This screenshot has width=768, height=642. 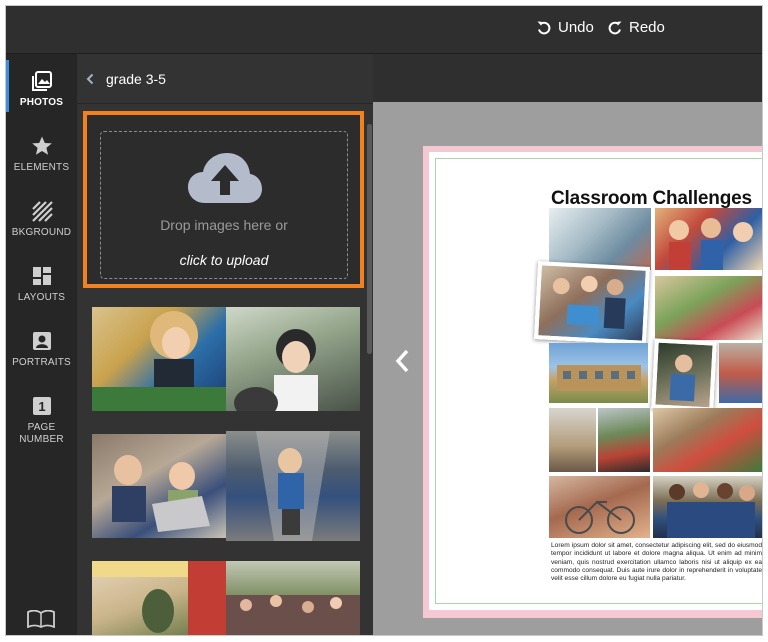 I want to click on rail-label-layouts: LAYOUTS, so click(x=41, y=297).